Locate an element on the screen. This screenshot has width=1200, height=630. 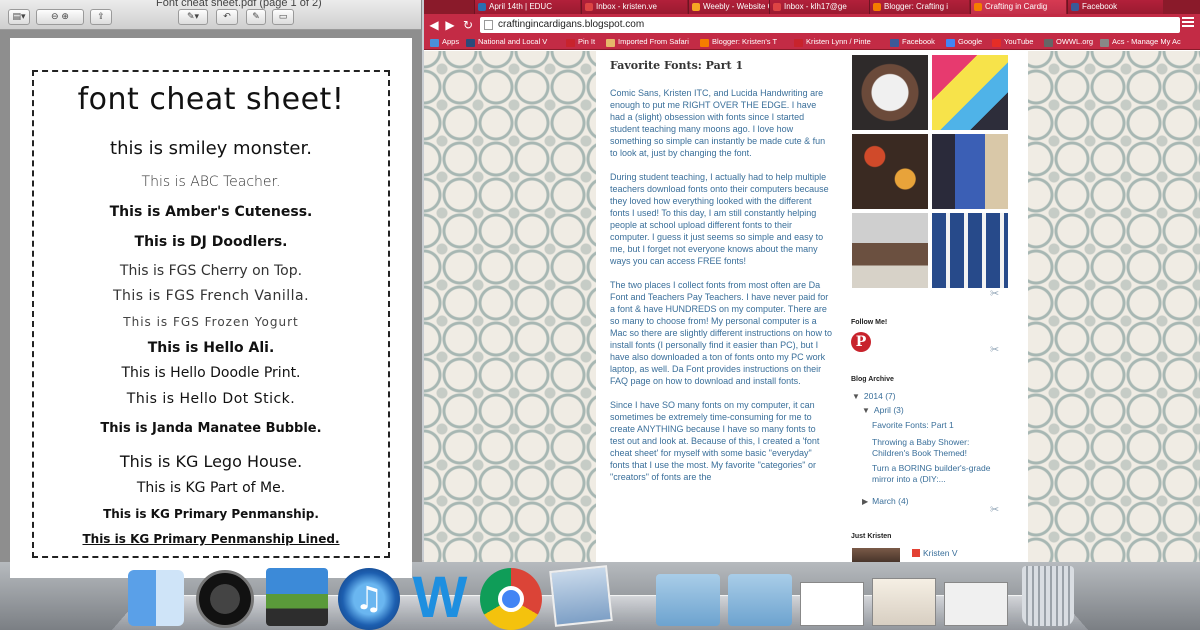
expand-triangle-icon: ▶ is located at coordinates (865, 501).